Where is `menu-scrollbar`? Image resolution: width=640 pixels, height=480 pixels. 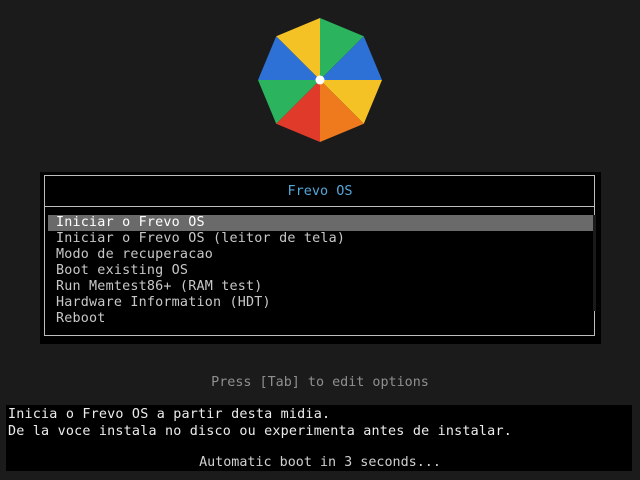 menu-scrollbar is located at coordinates (594, 263).